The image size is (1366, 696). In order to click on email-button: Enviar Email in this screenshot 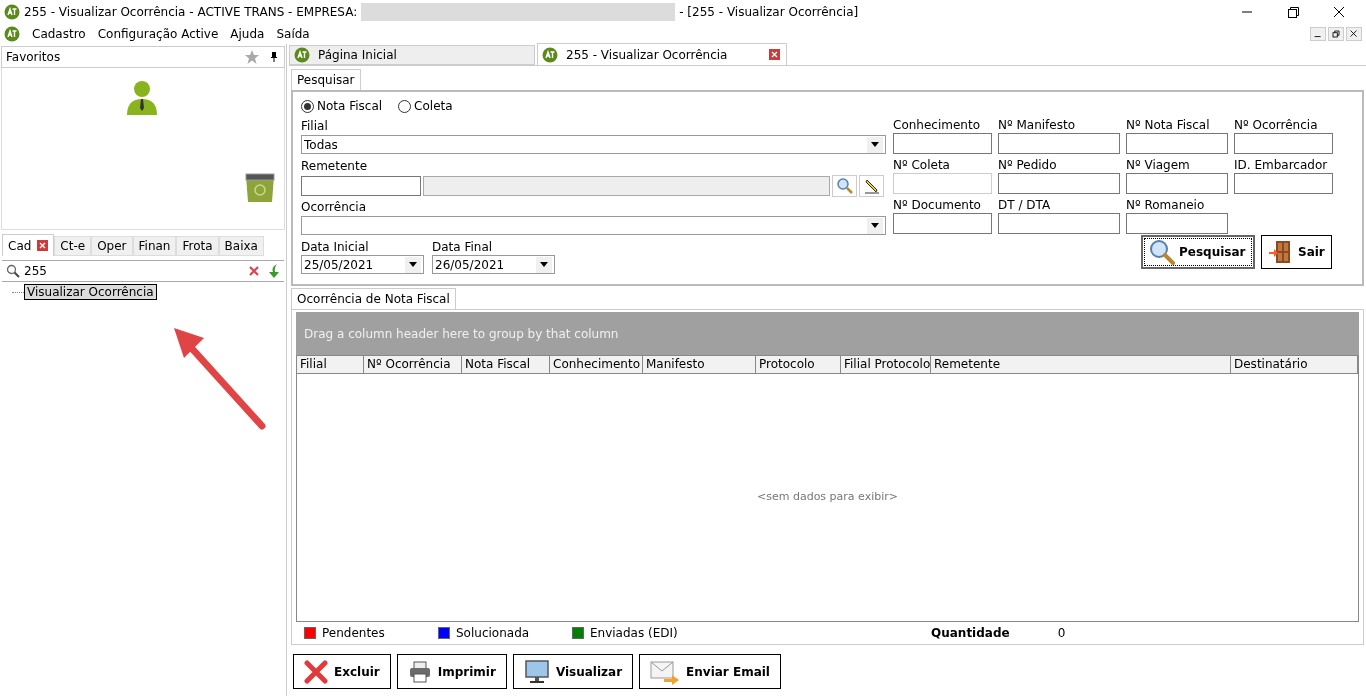, I will do `click(710, 671)`.